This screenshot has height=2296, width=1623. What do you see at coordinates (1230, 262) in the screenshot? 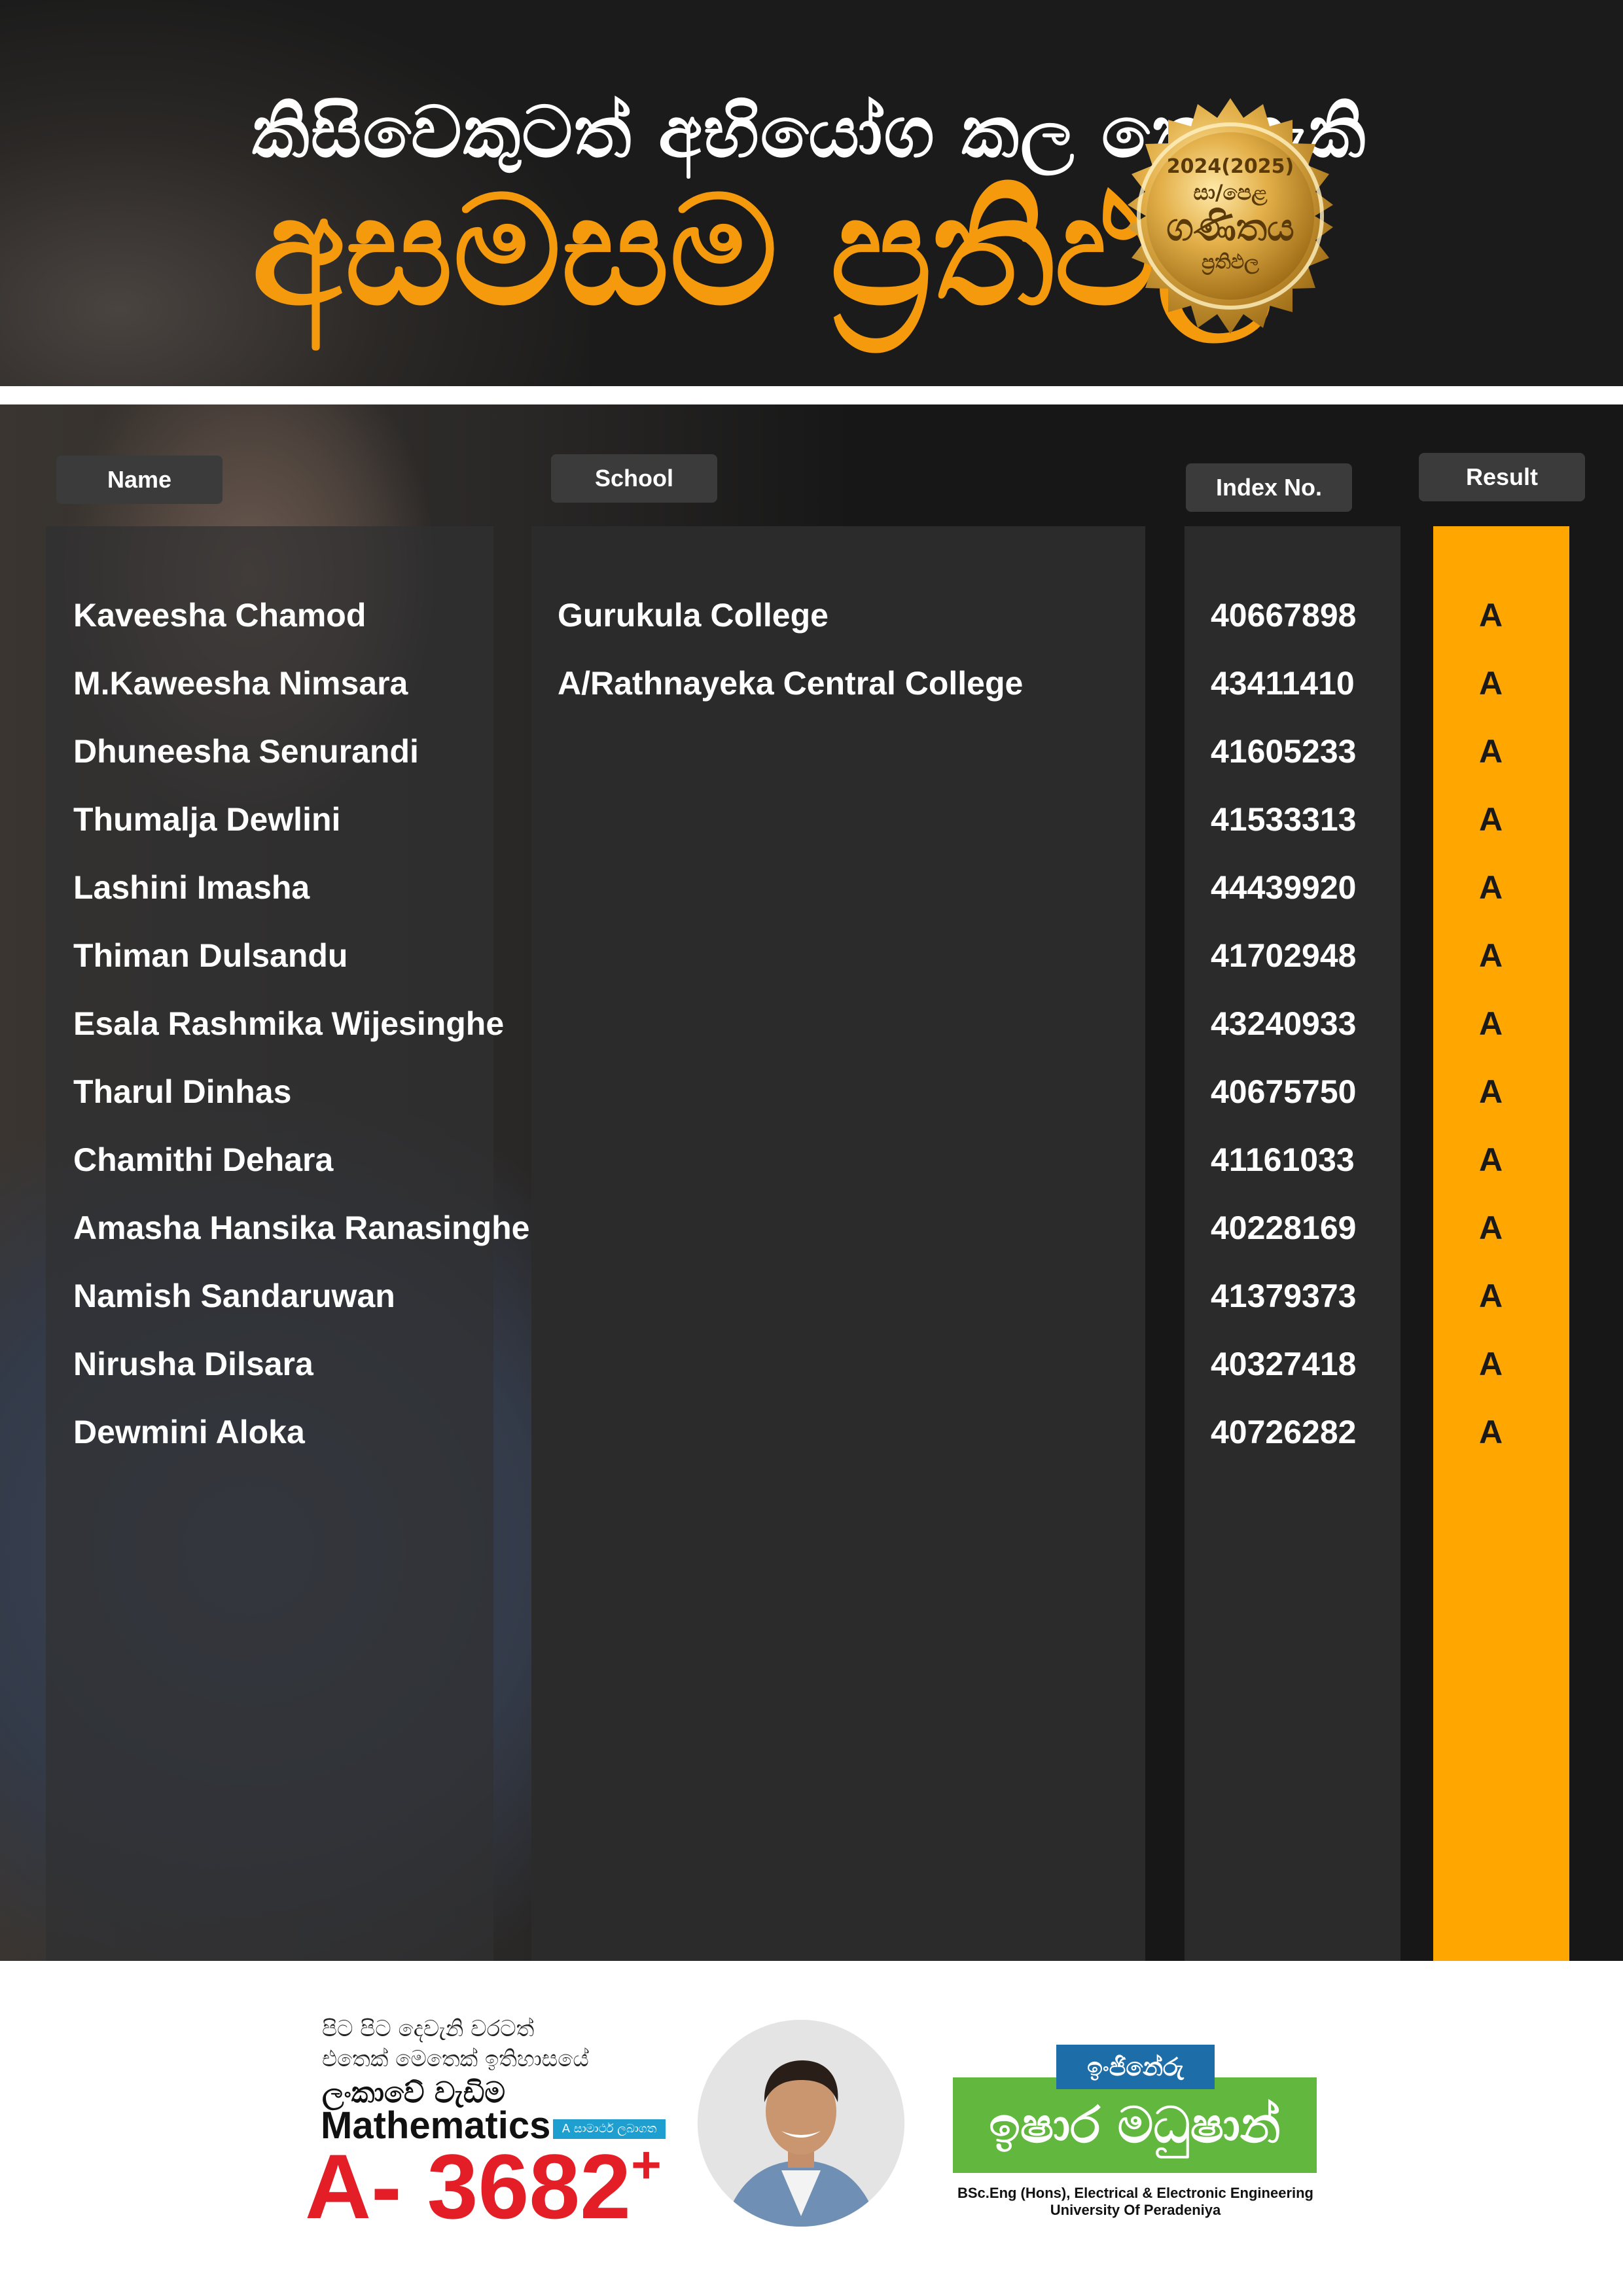
I see `seal-label: ප්‍රතිඵල` at bounding box center [1230, 262].